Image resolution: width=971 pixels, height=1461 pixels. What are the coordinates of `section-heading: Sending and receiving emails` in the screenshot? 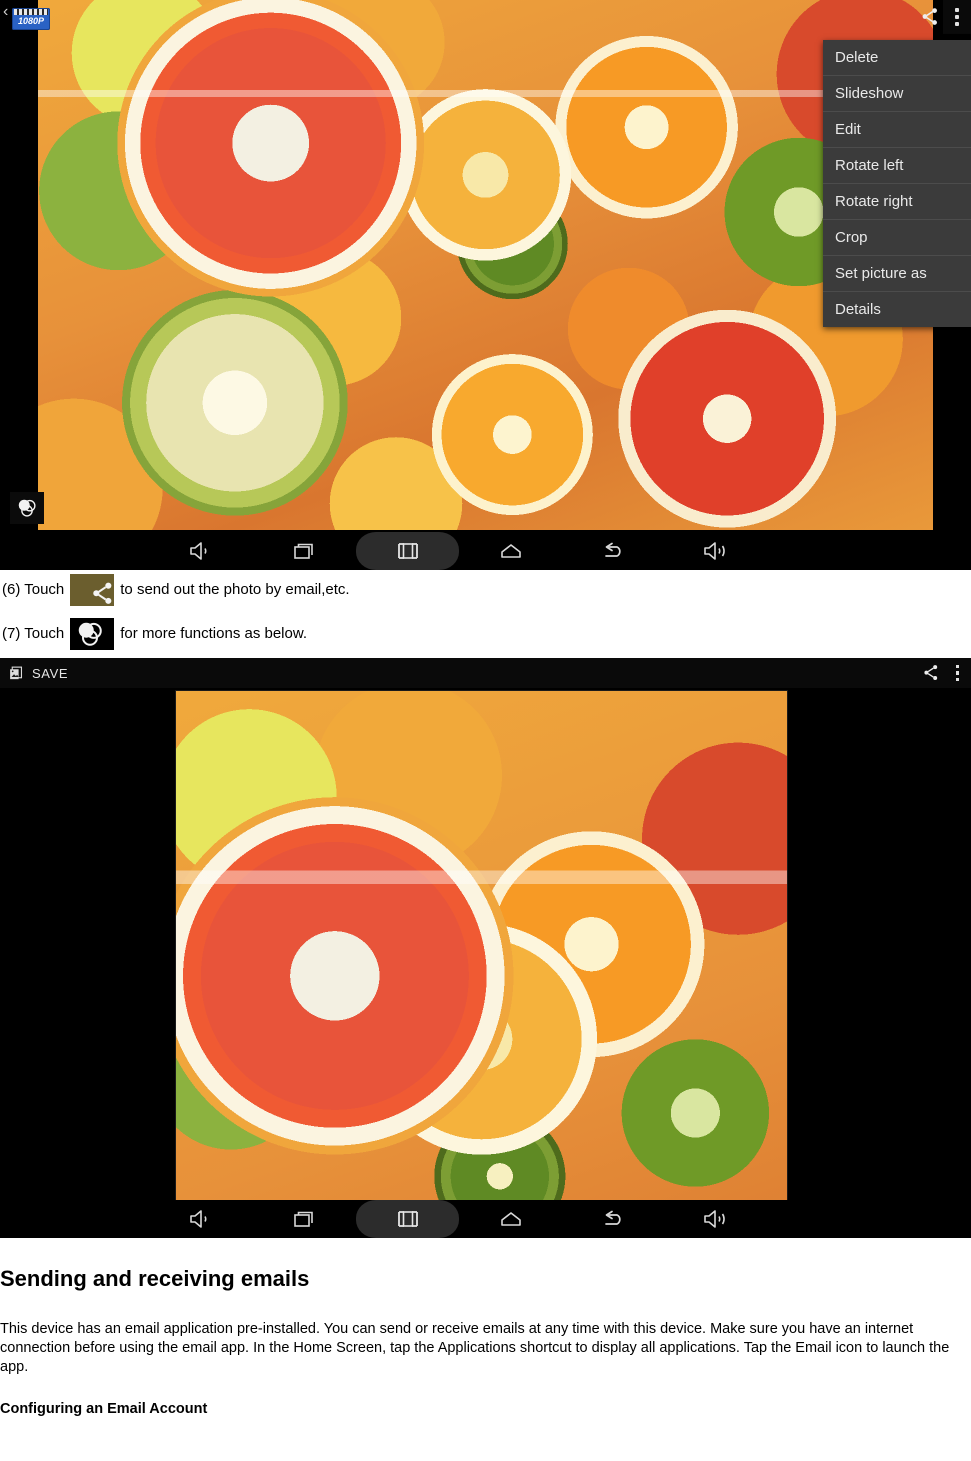 It's located at (155, 1278).